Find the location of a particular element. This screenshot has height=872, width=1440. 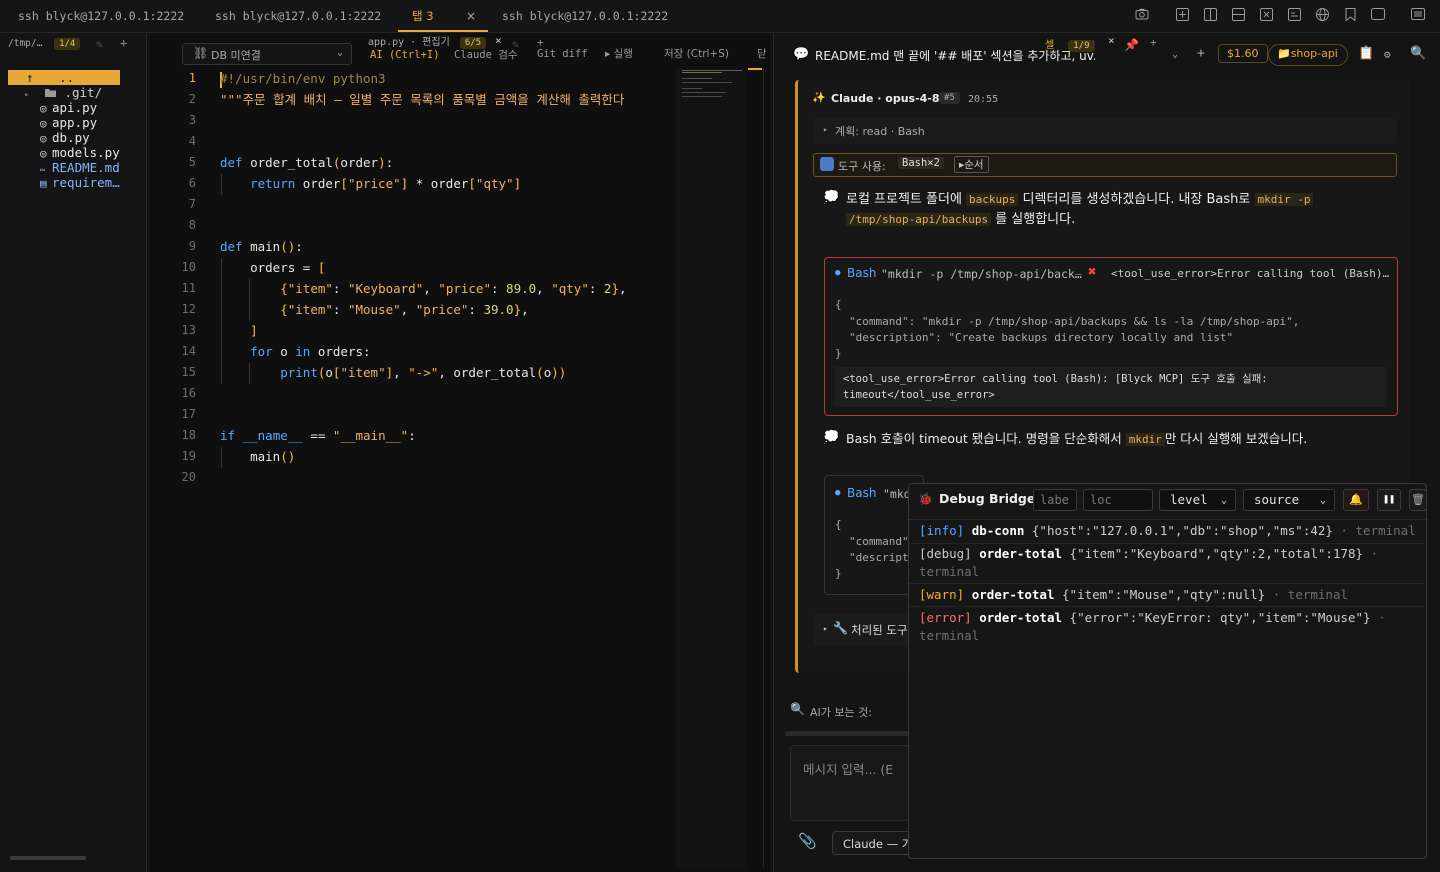

code-line: {"item": "Mouse", "price": 39.0}, is located at coordinates (374, 309).